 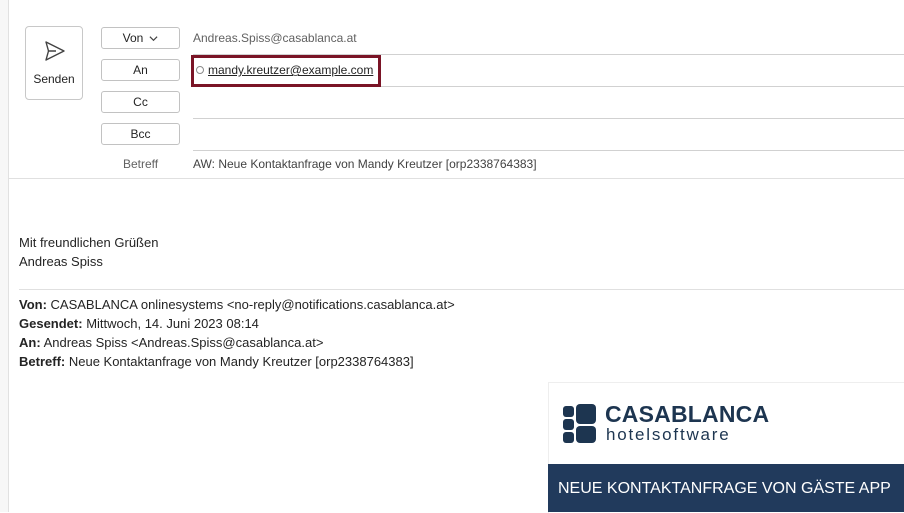 What do you see at coordinates (461, 289) in the screenshot?
I see `quote-divider` at bounding box center [461, 289].